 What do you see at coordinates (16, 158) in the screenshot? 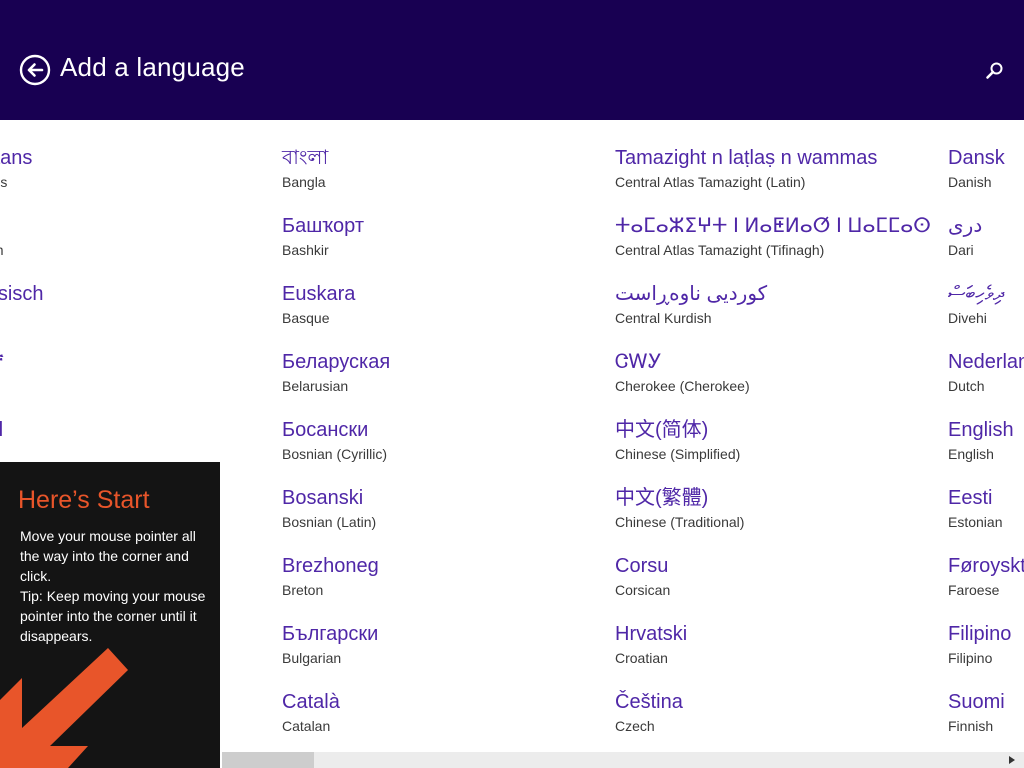
I see `language-native-name: Afrikaans` at bounding box center [16, 158].